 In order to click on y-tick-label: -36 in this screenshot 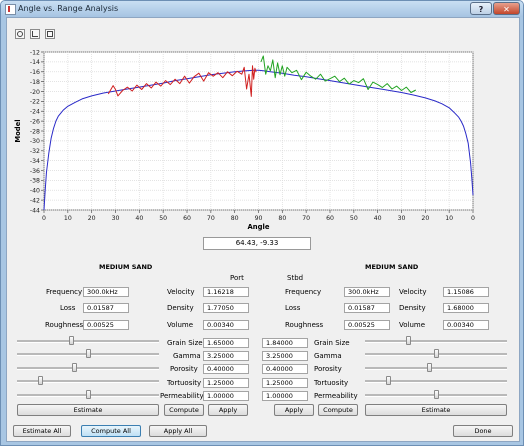, I will do `click(35, 171)`.